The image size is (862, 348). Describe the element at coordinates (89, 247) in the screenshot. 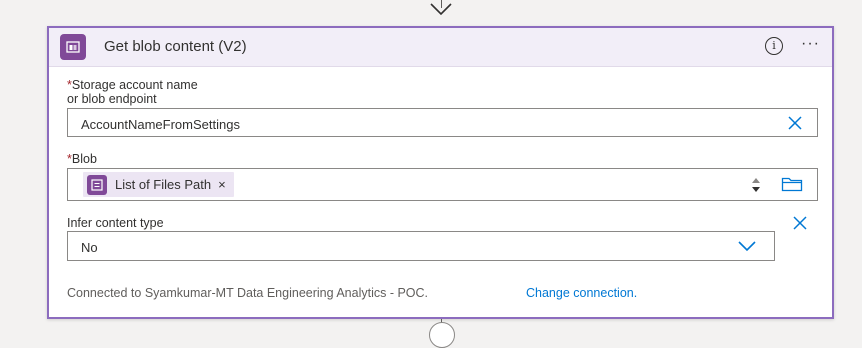

I see `infer-content-type-value: No` at that location.